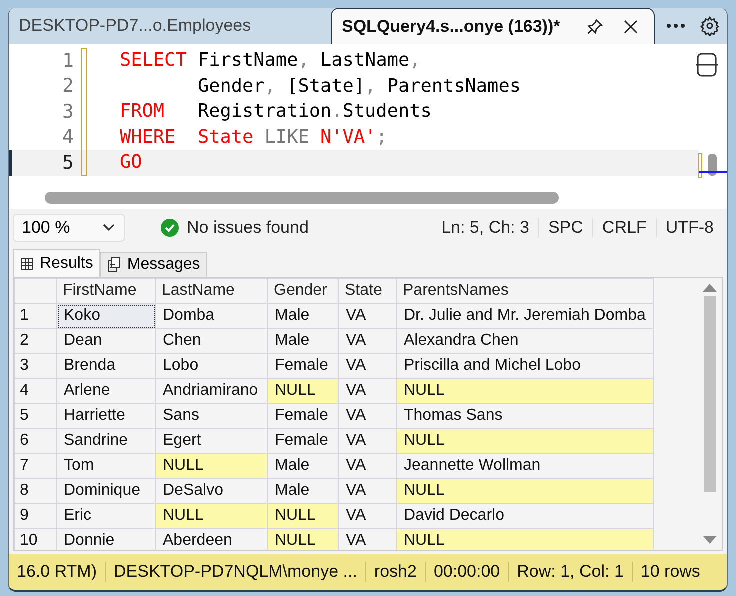  I want to click on table-cell: Eric, so click(106, 516).